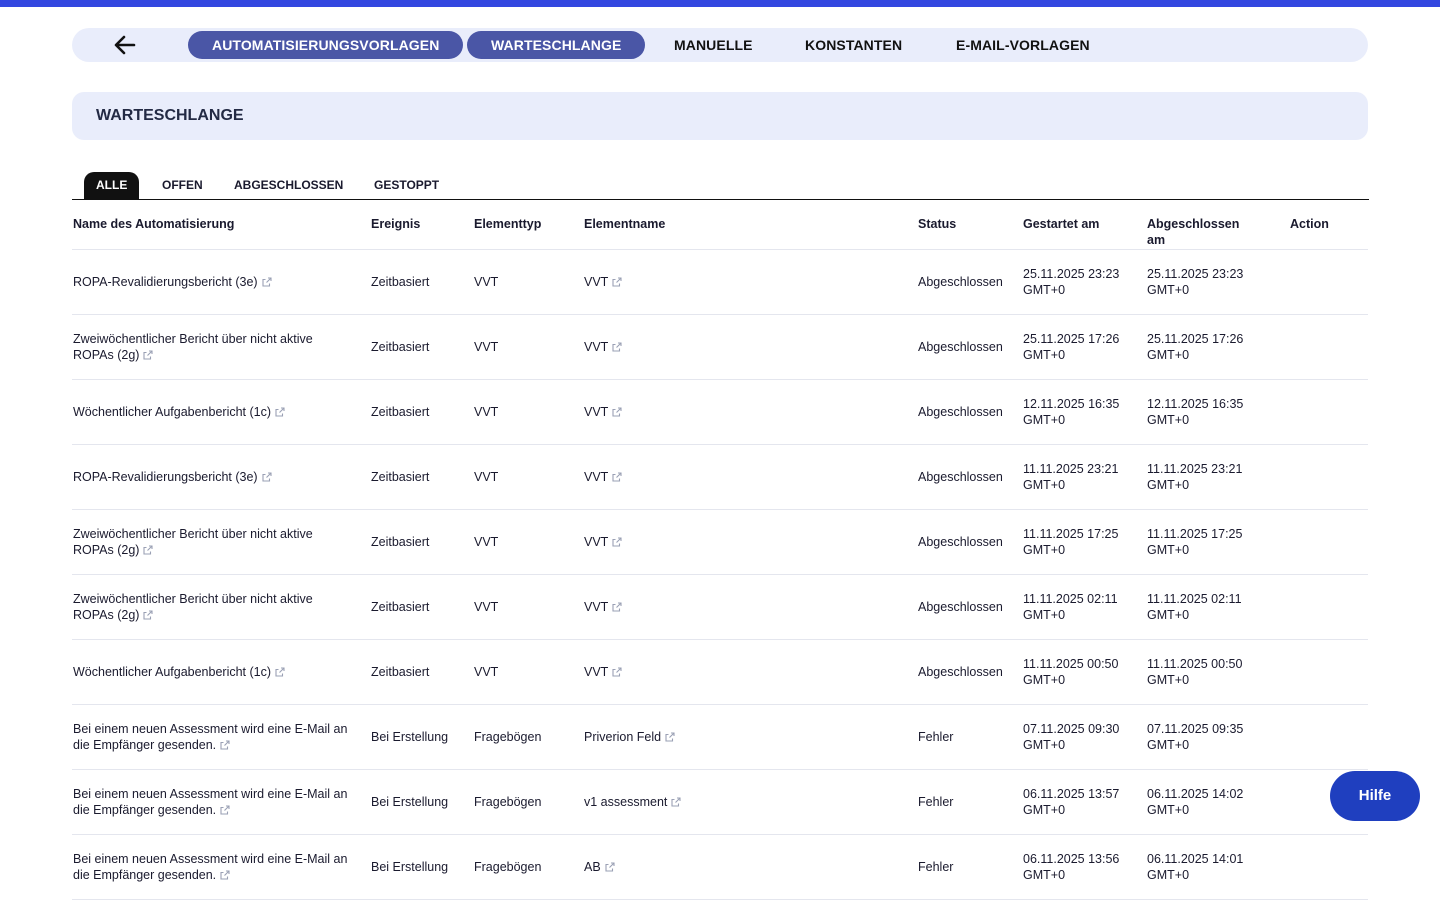 The width and height of the screenshot is (1440, 900). I want to click on column-header-started: Gestartet am, so click(1061, 224).